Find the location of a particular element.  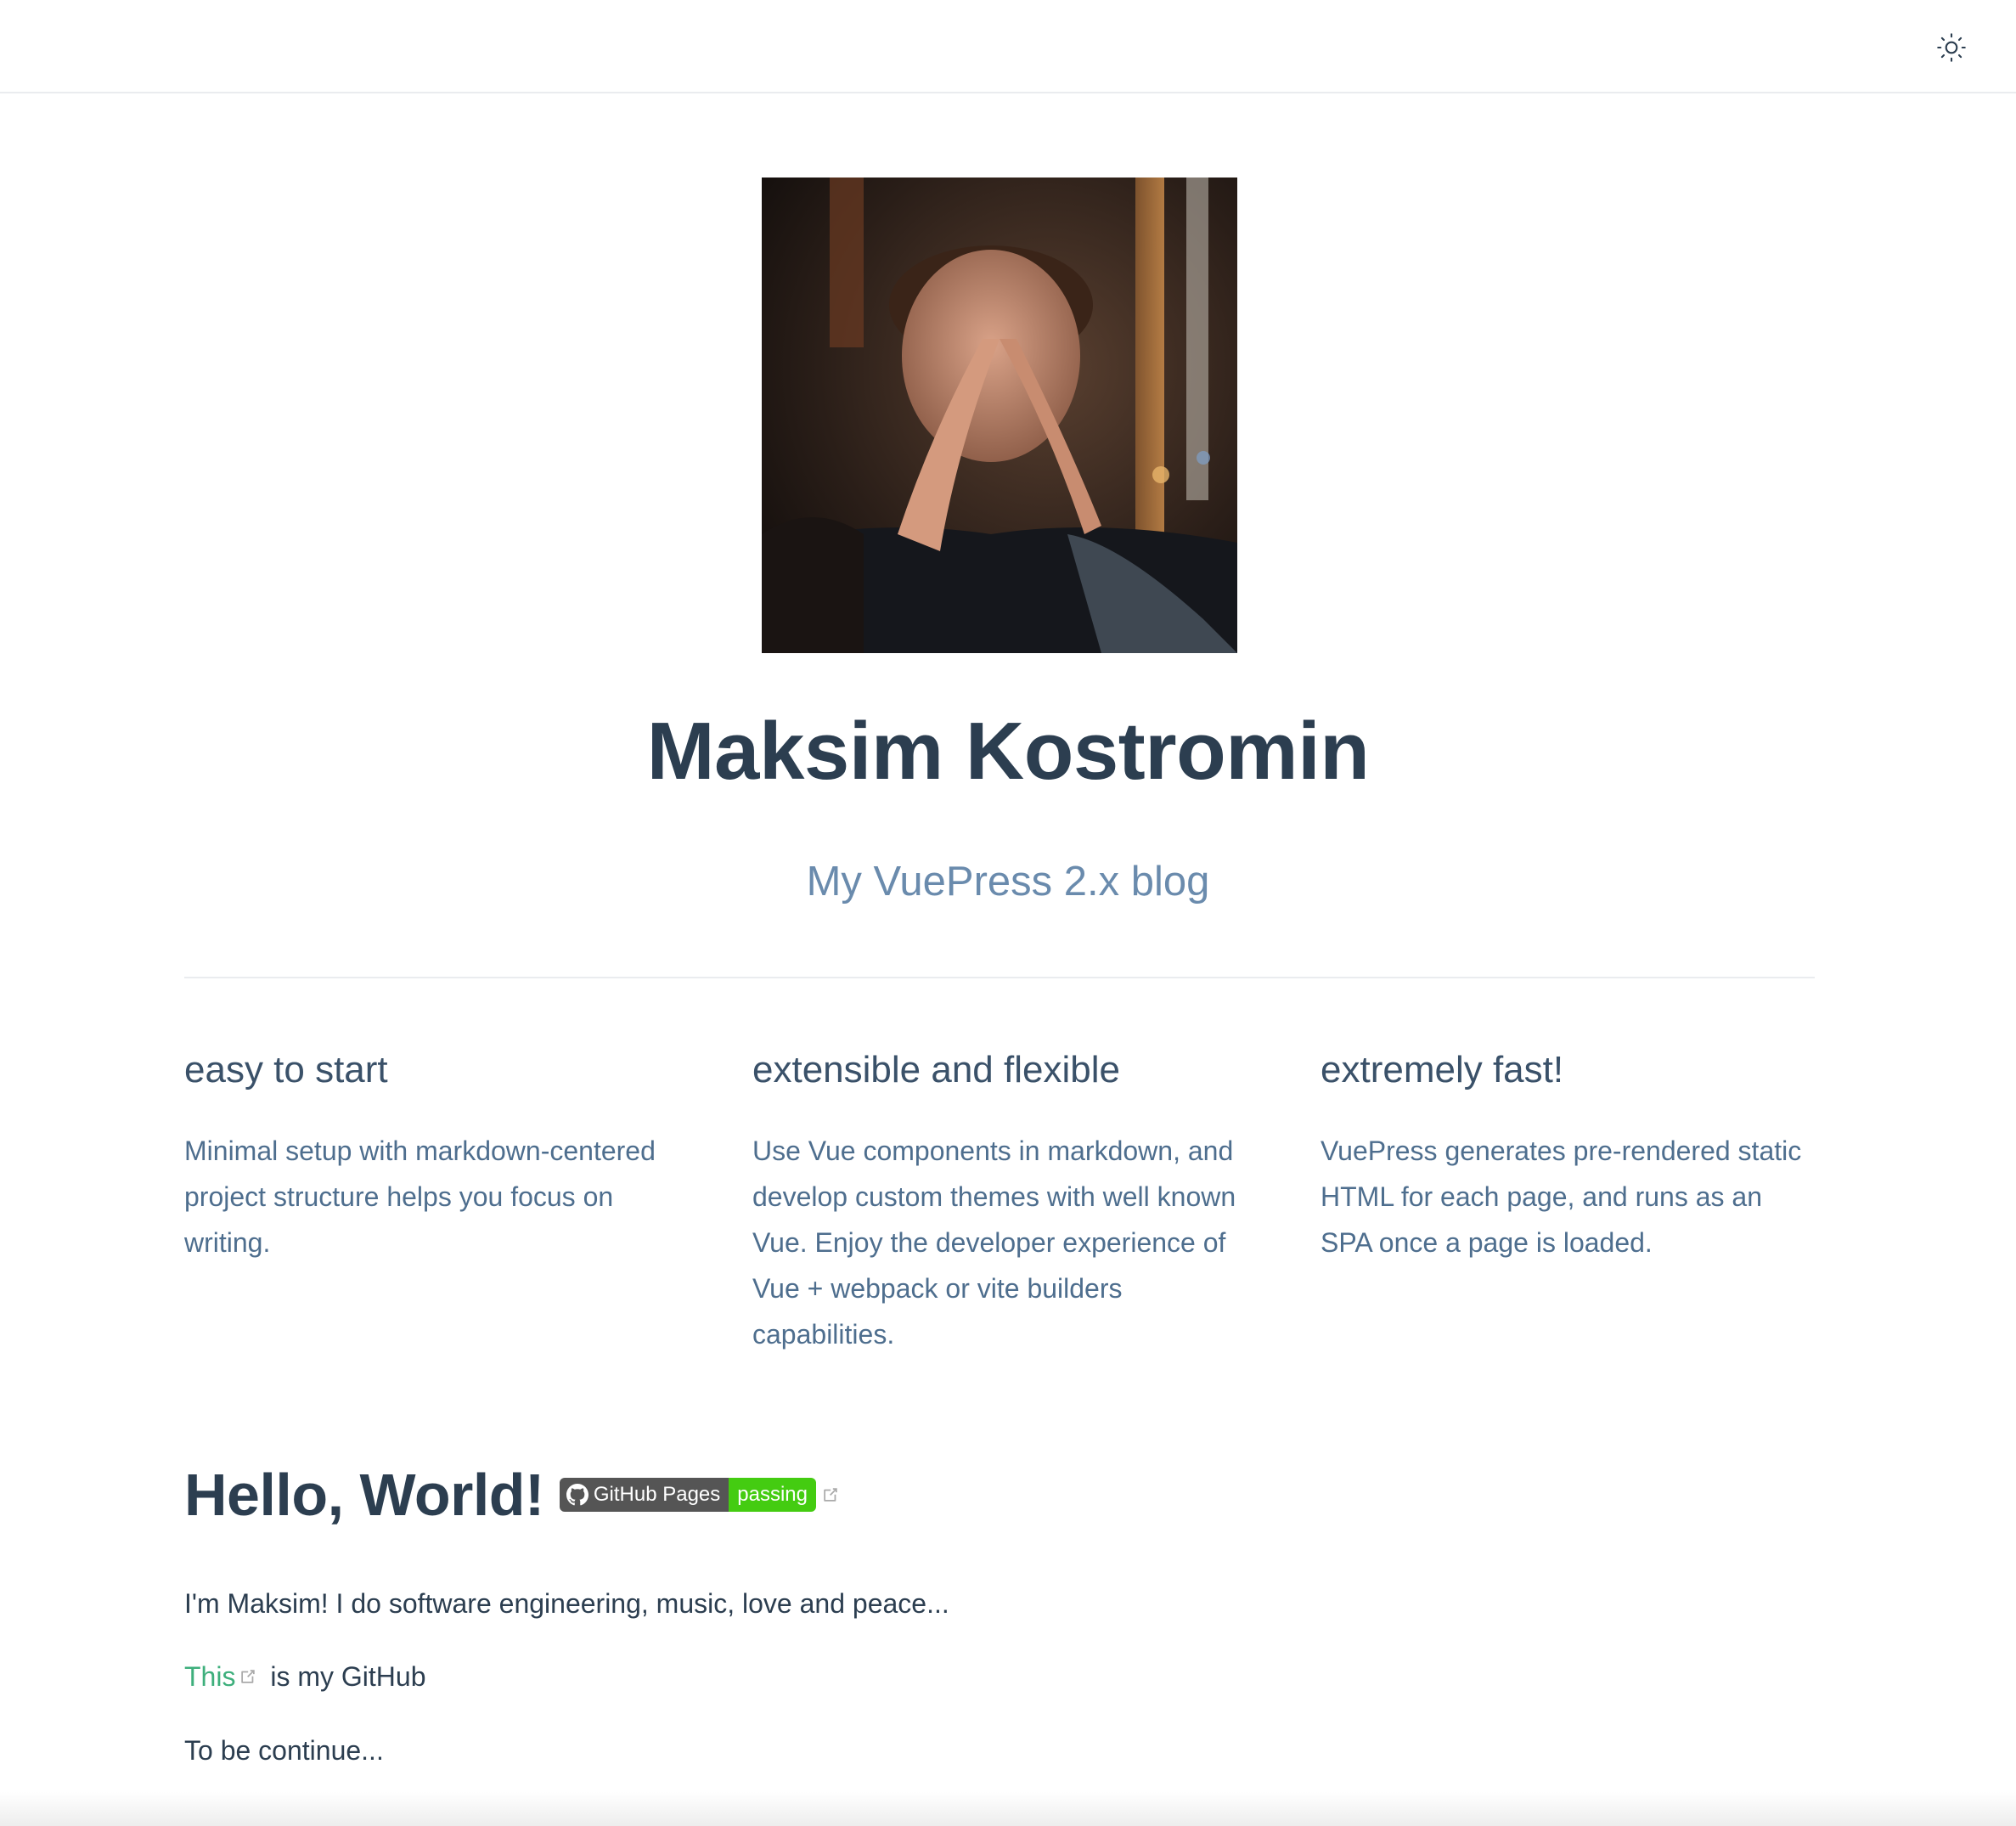

feature-title: extensible and flexible is located at coordinates (936, 1070).